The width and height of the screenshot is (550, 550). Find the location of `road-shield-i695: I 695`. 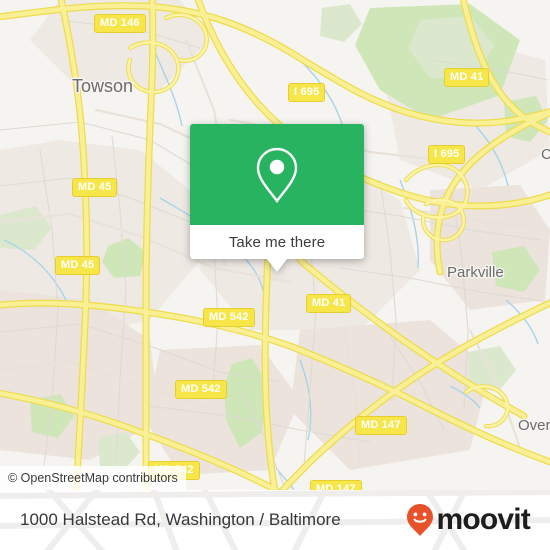

road-shield-i695: I 695 is located at coordinates (307, 92).